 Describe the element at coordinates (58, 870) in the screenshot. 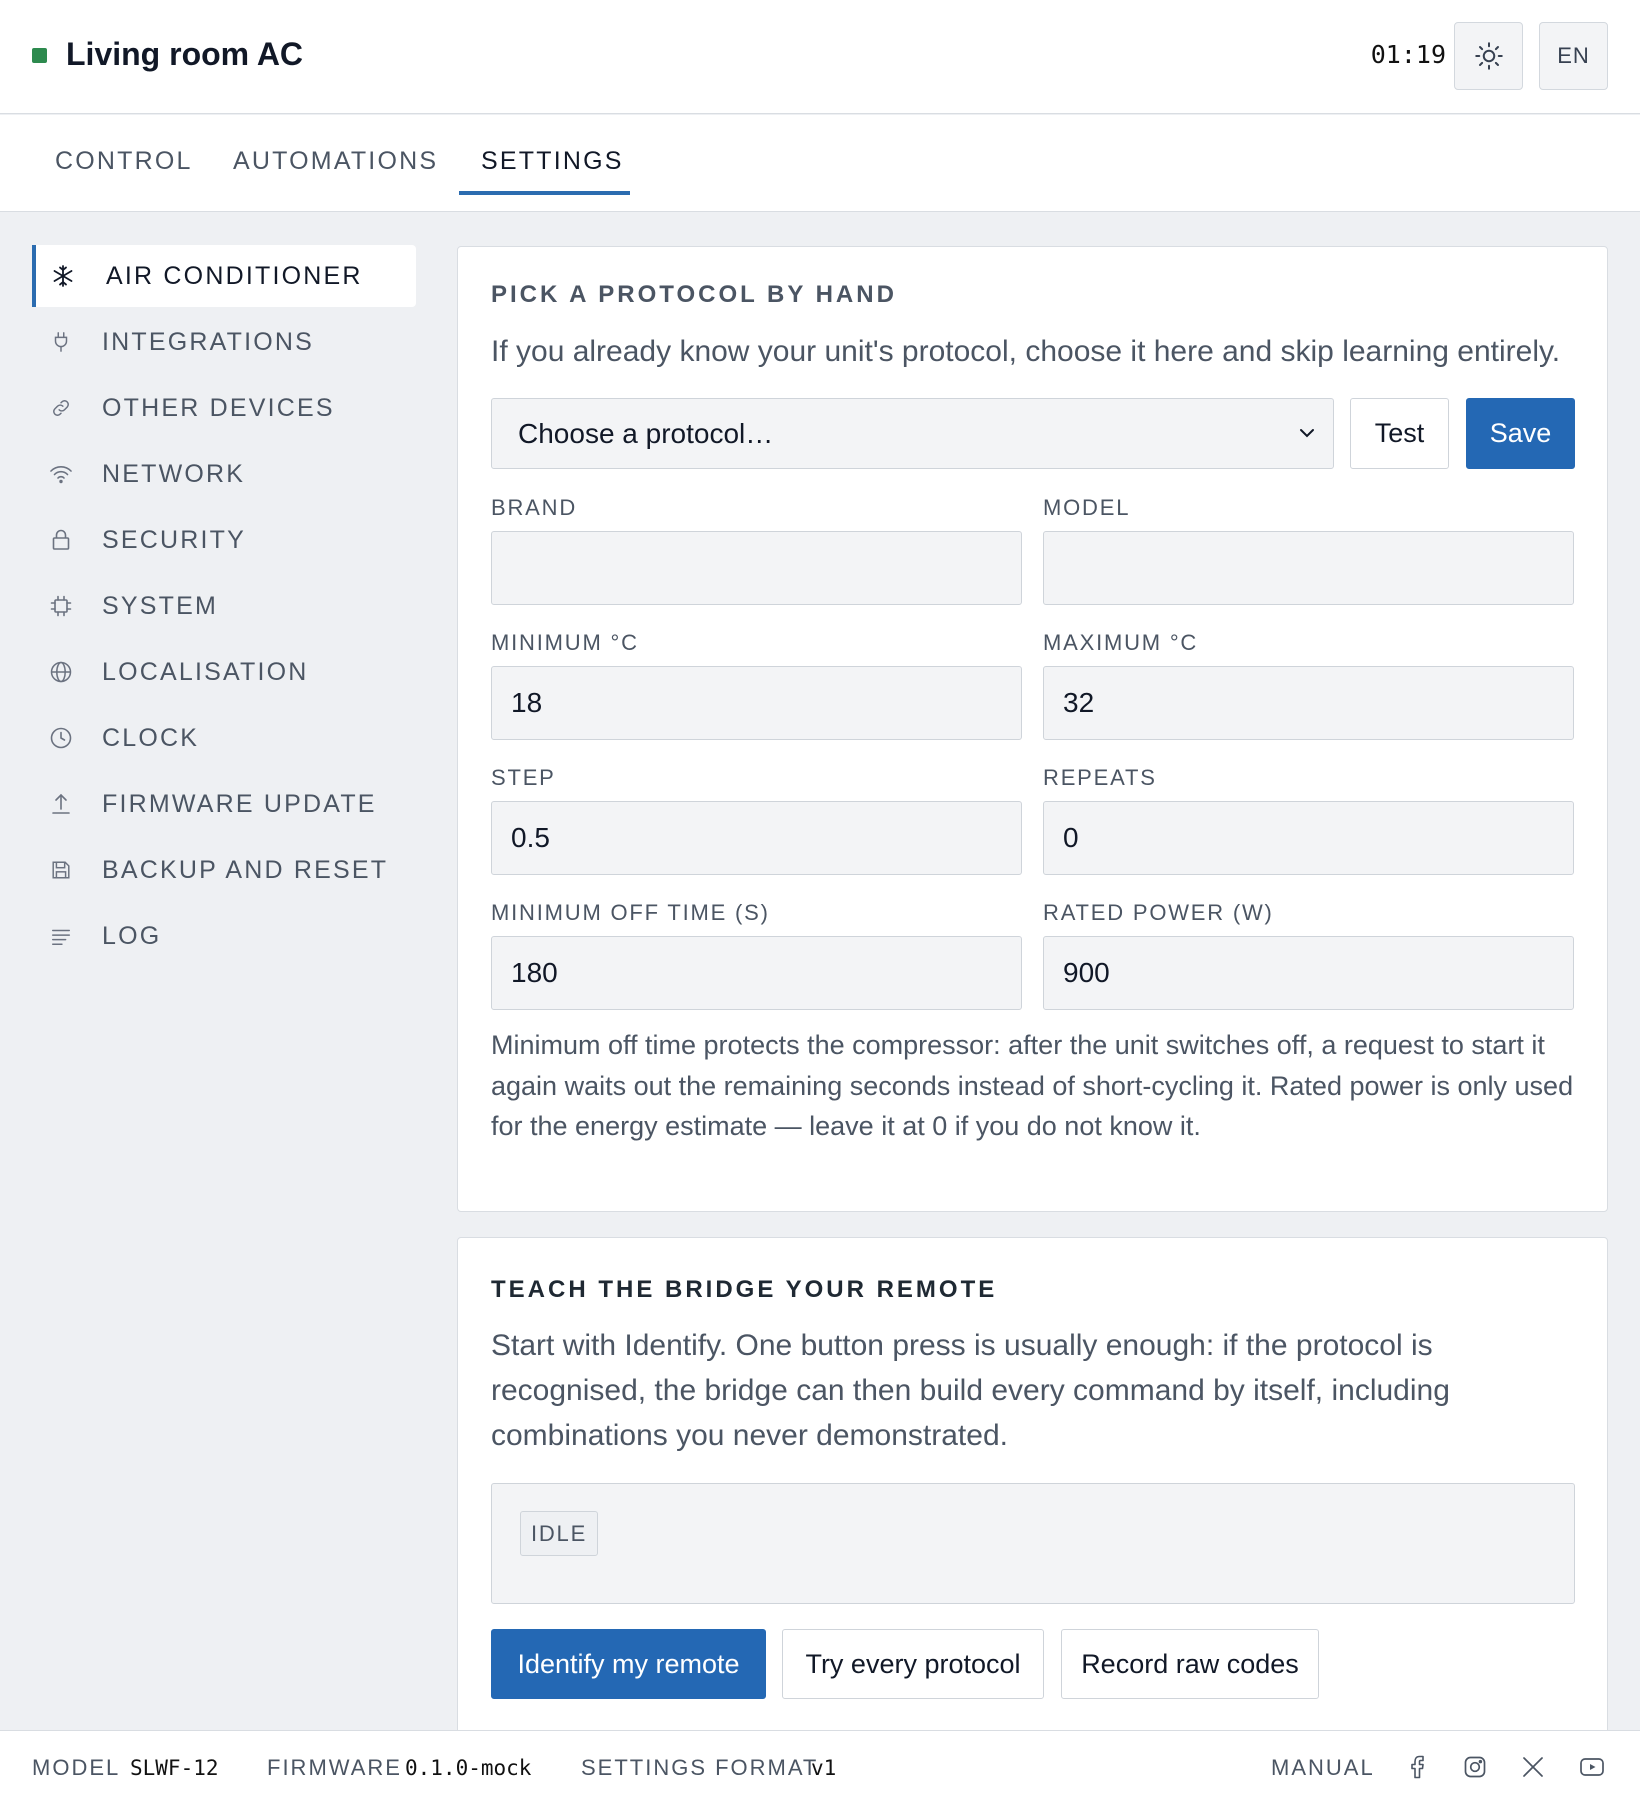

I see `floppy-icon` at that location.